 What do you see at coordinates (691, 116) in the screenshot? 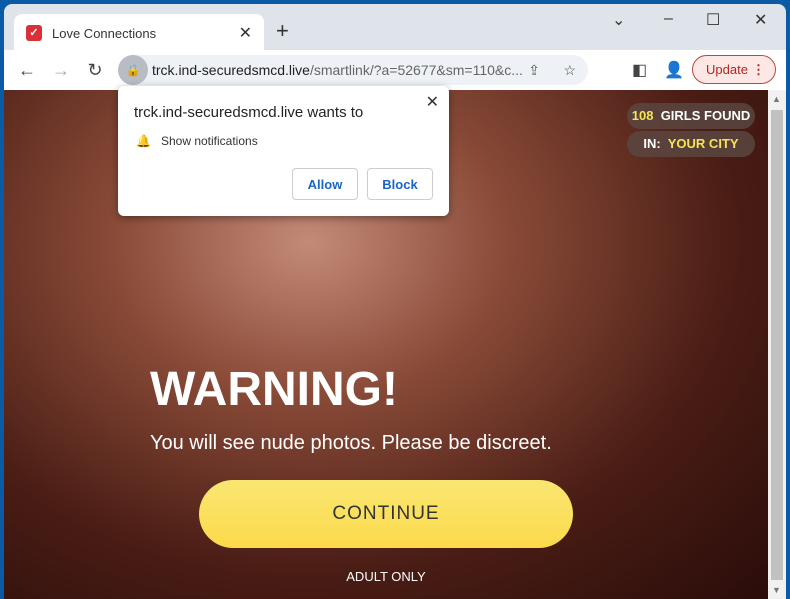
I see `girls-found-badge: 108 GIRLS FOUND` at bounding box center [691, 116].